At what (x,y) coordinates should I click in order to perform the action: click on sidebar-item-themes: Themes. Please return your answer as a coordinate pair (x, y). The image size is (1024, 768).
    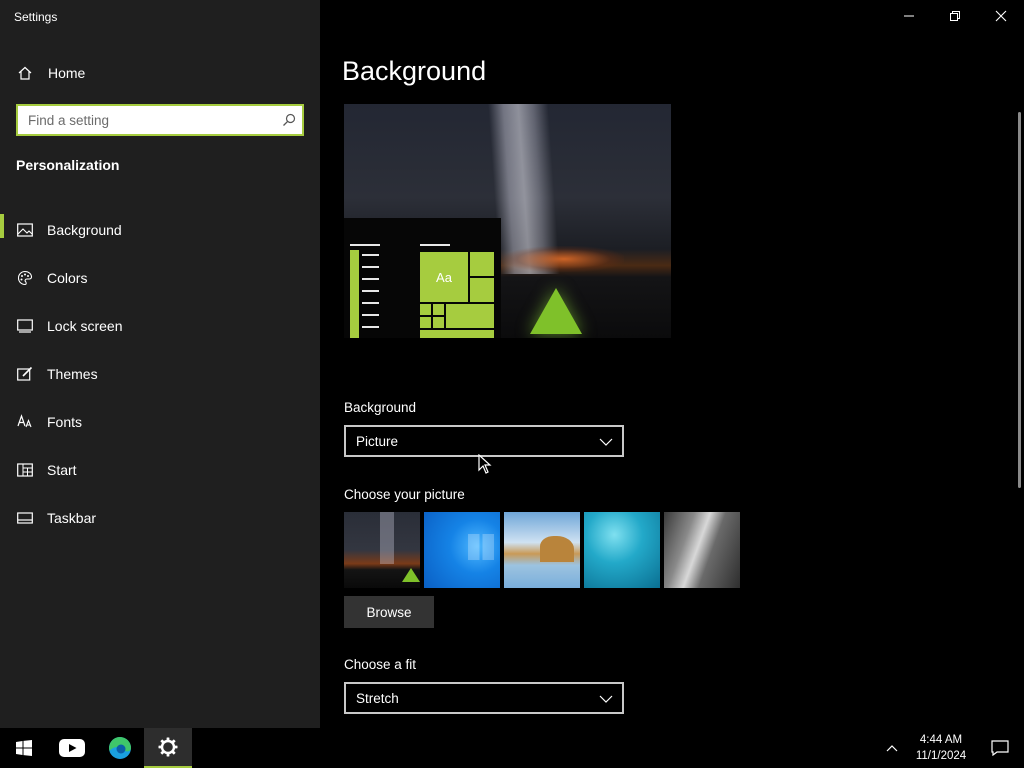
    Looking at the image, I should click on (160, 374).